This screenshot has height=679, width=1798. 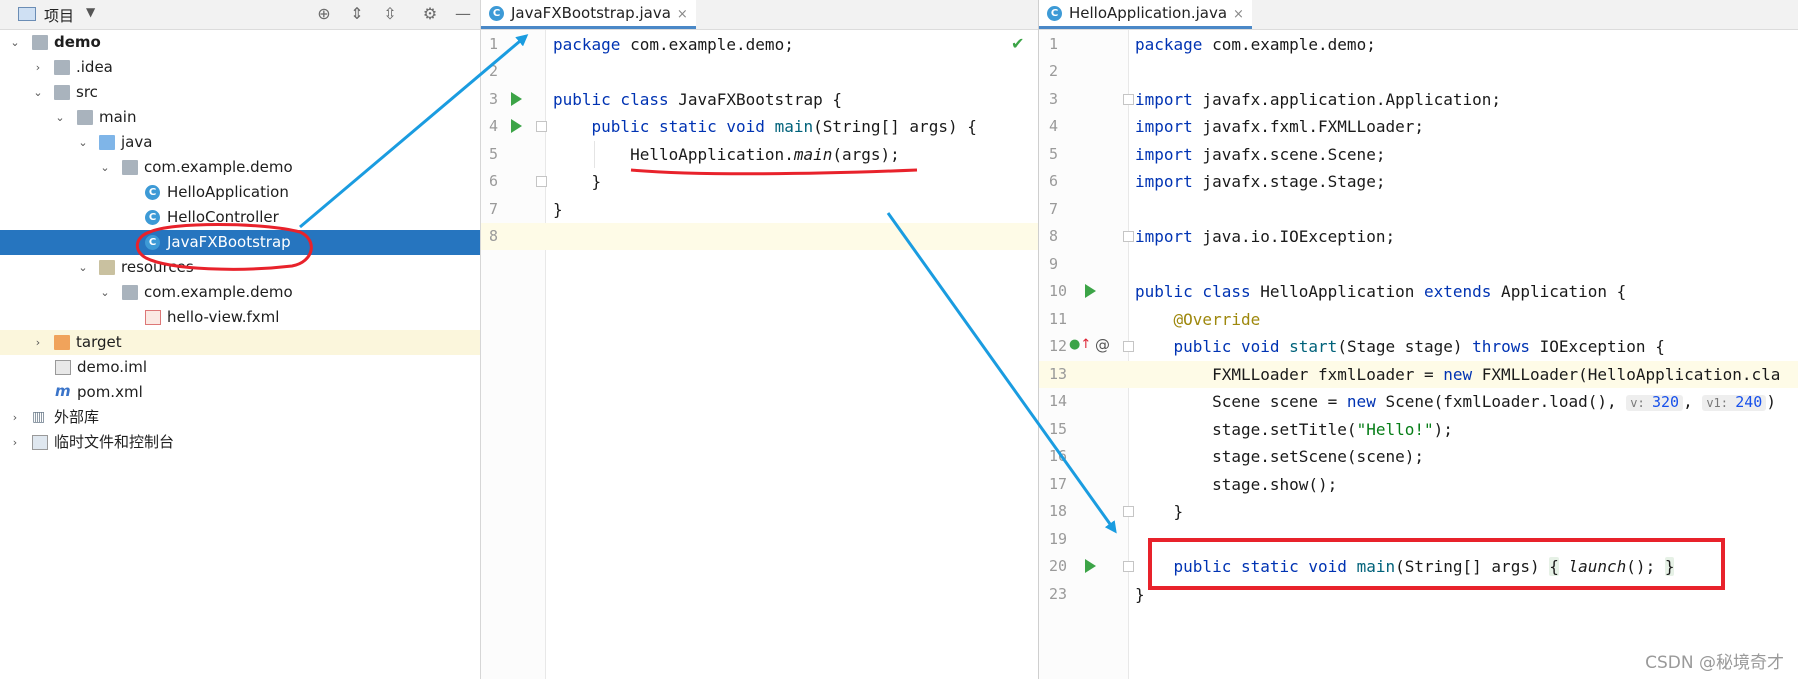 I want to click on code-text: @Override, so click(x=1198, y=319).